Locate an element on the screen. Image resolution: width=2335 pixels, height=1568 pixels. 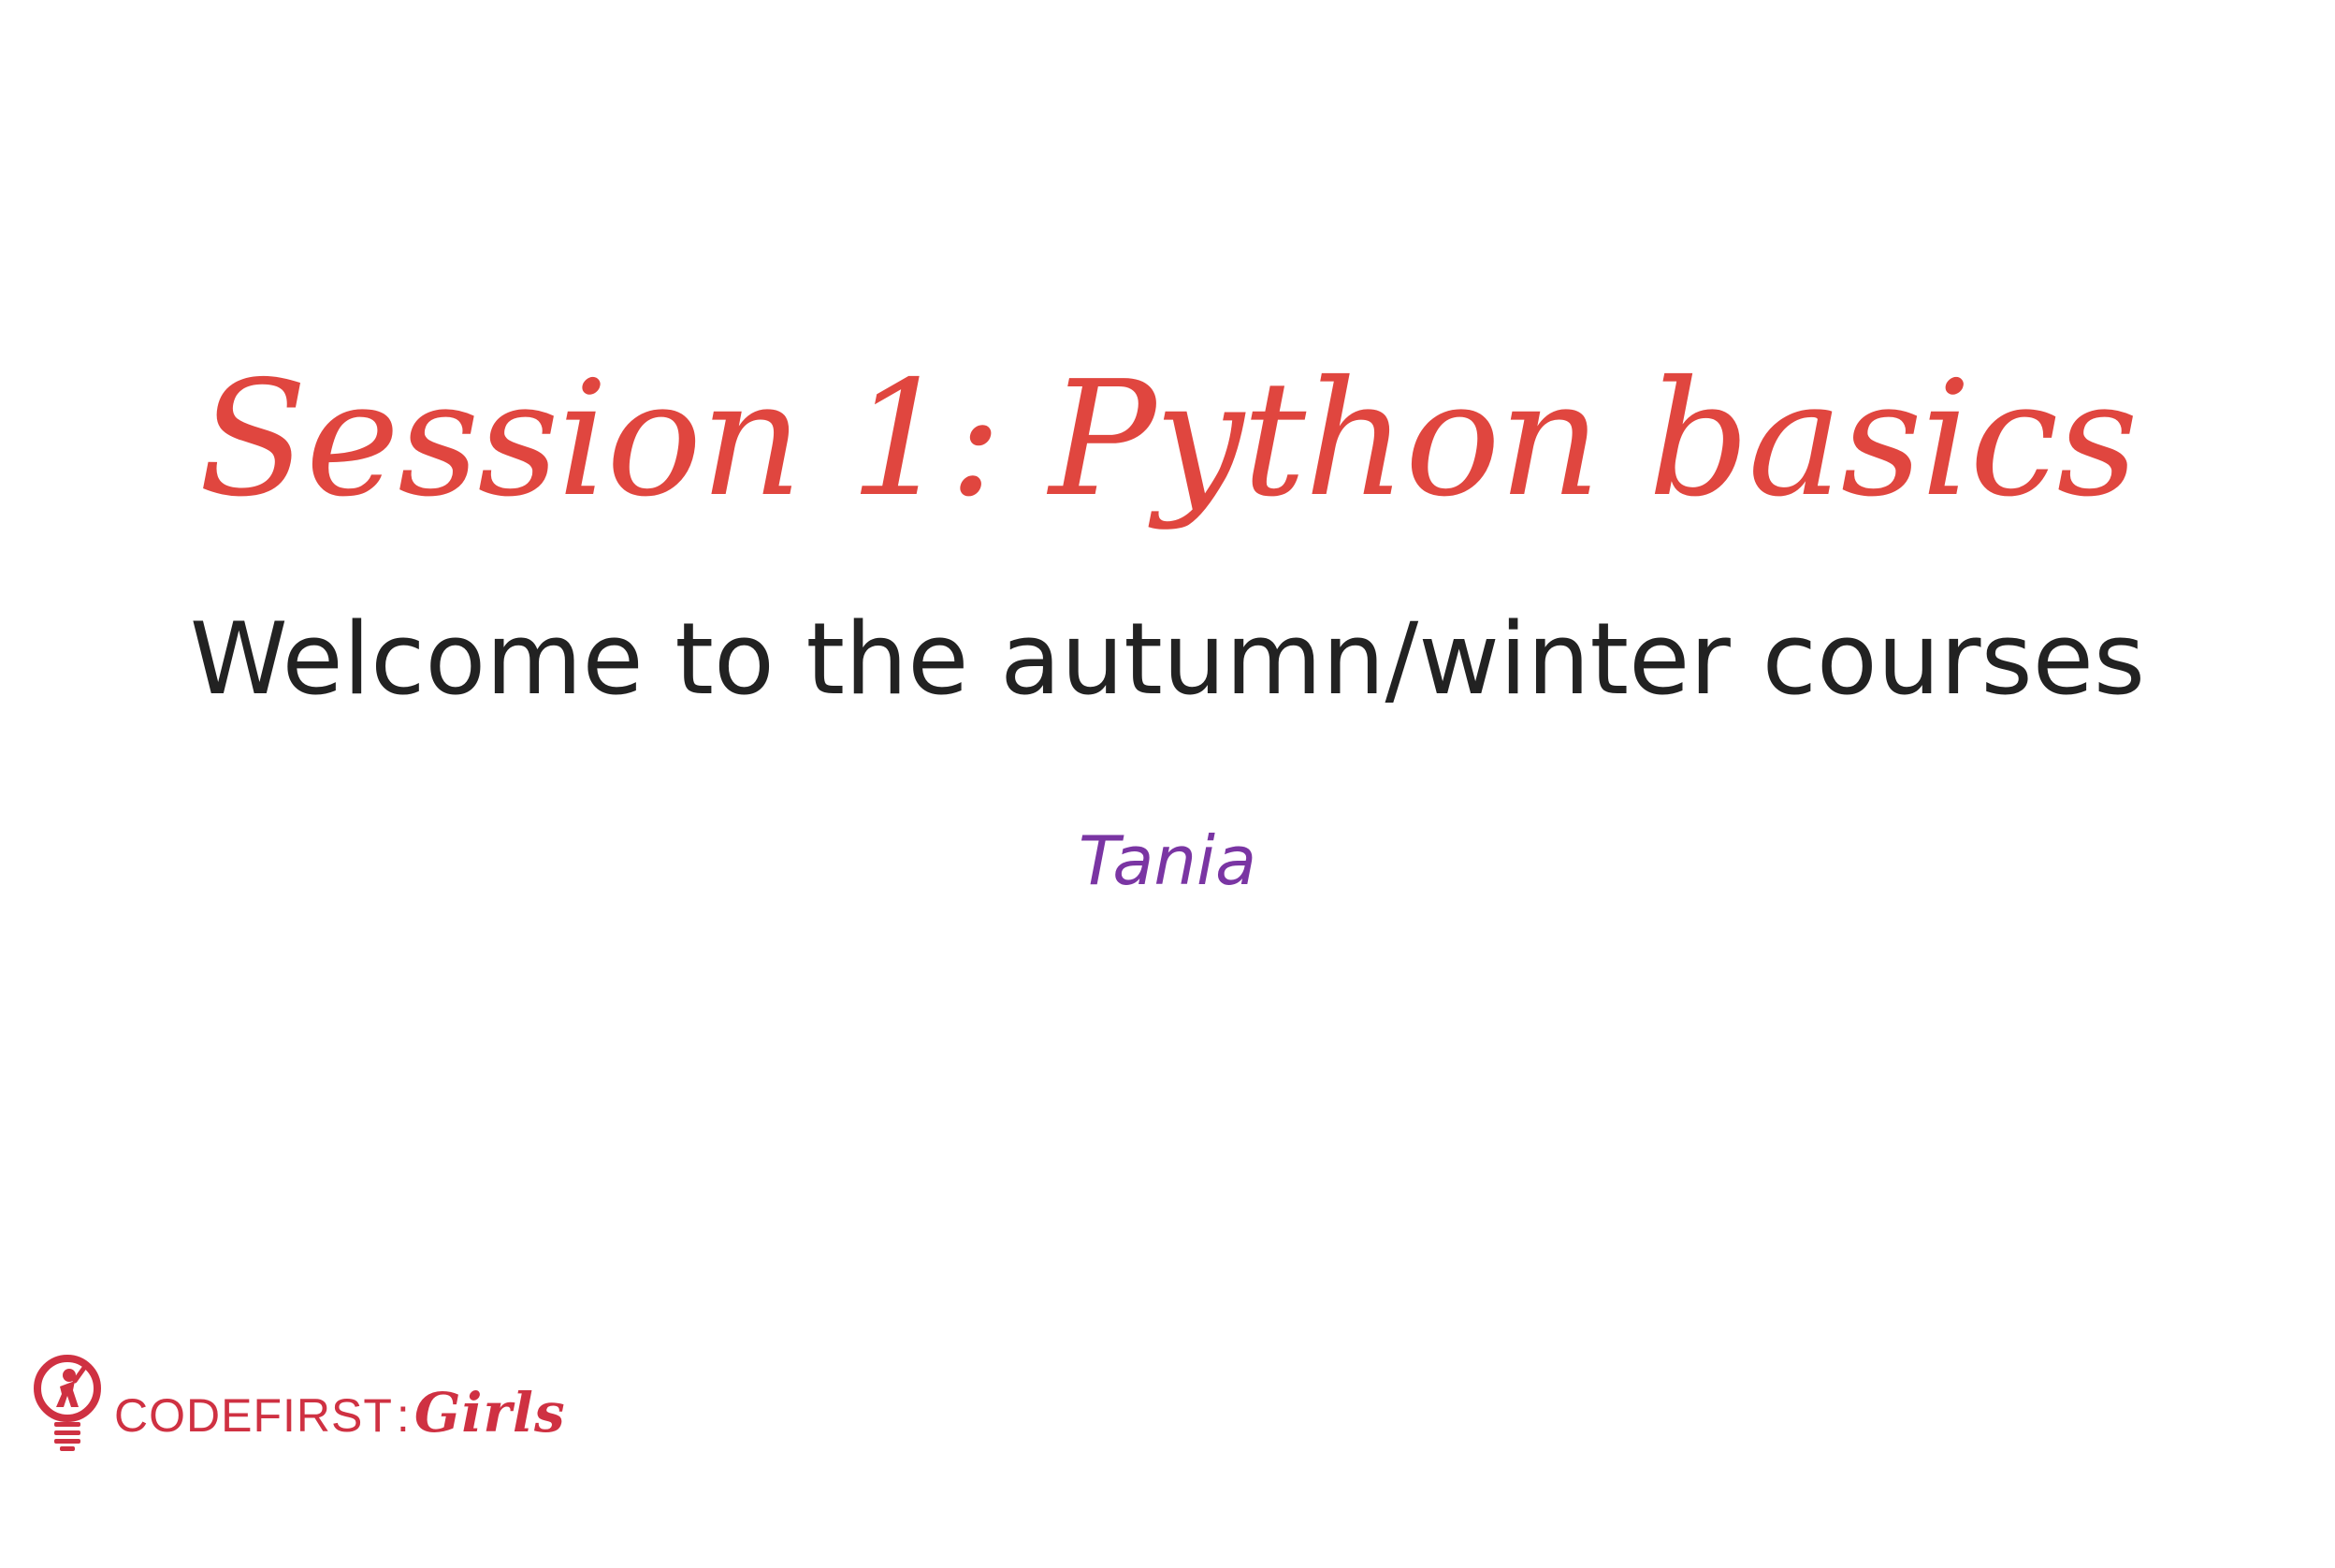
slide-title: Session 1: Python basics is located at coordinates (1168, 440).